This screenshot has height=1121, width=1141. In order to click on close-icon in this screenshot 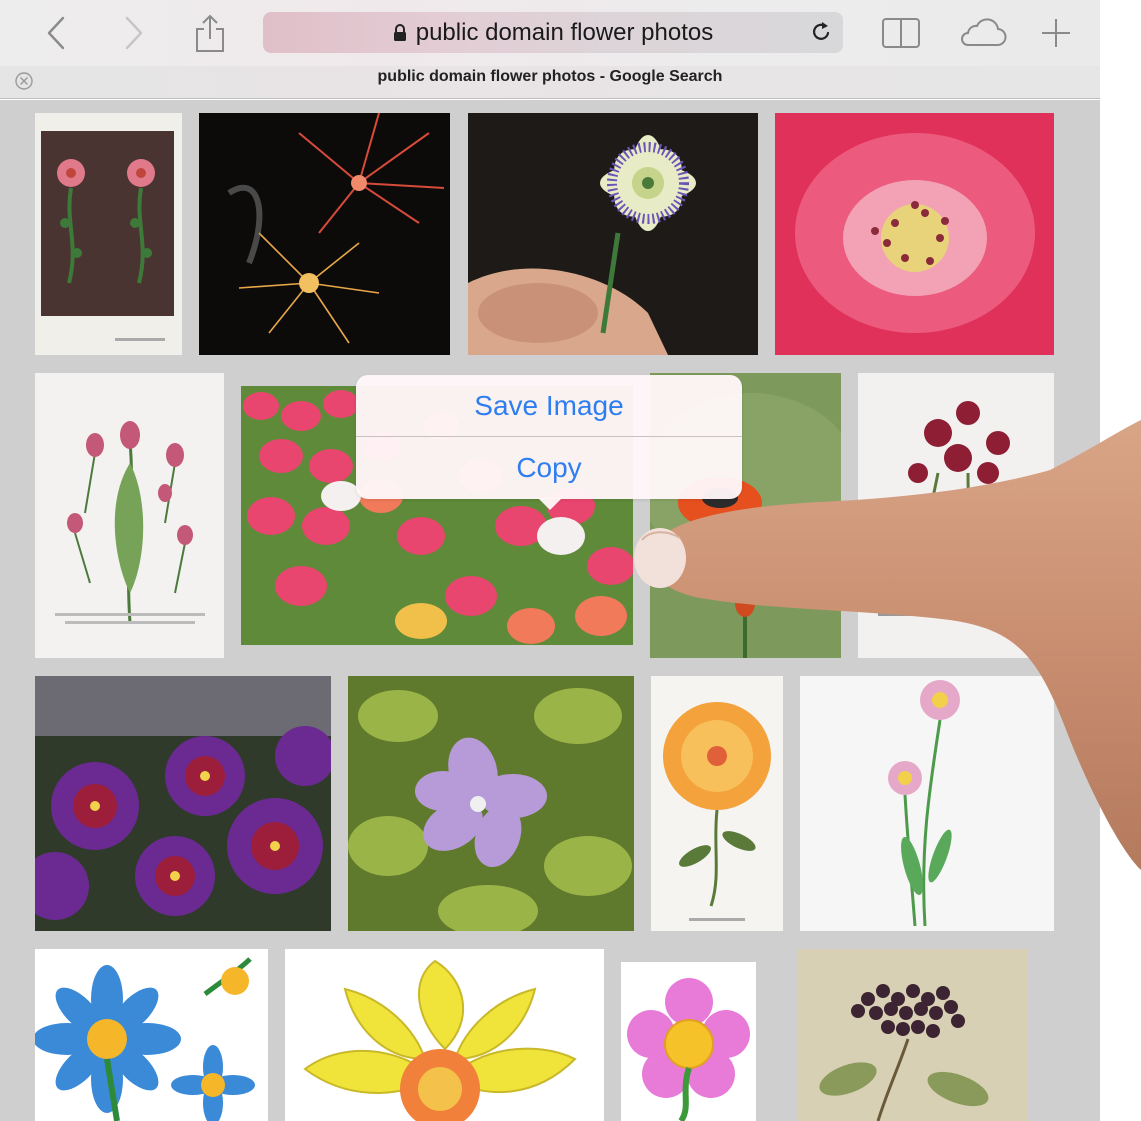, I will do `click(24, 81)`.